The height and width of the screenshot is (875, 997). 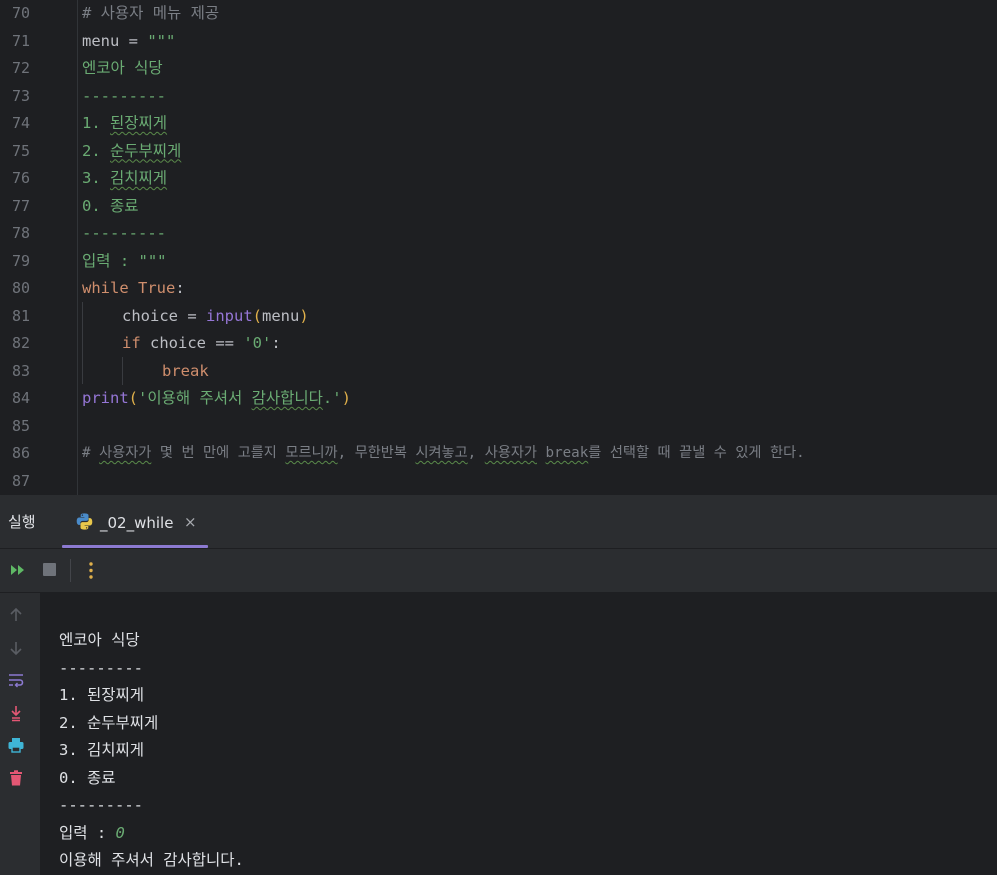 I want to click on run-panel-header: 실행 _02_while ×, so click(x=498, y=522).